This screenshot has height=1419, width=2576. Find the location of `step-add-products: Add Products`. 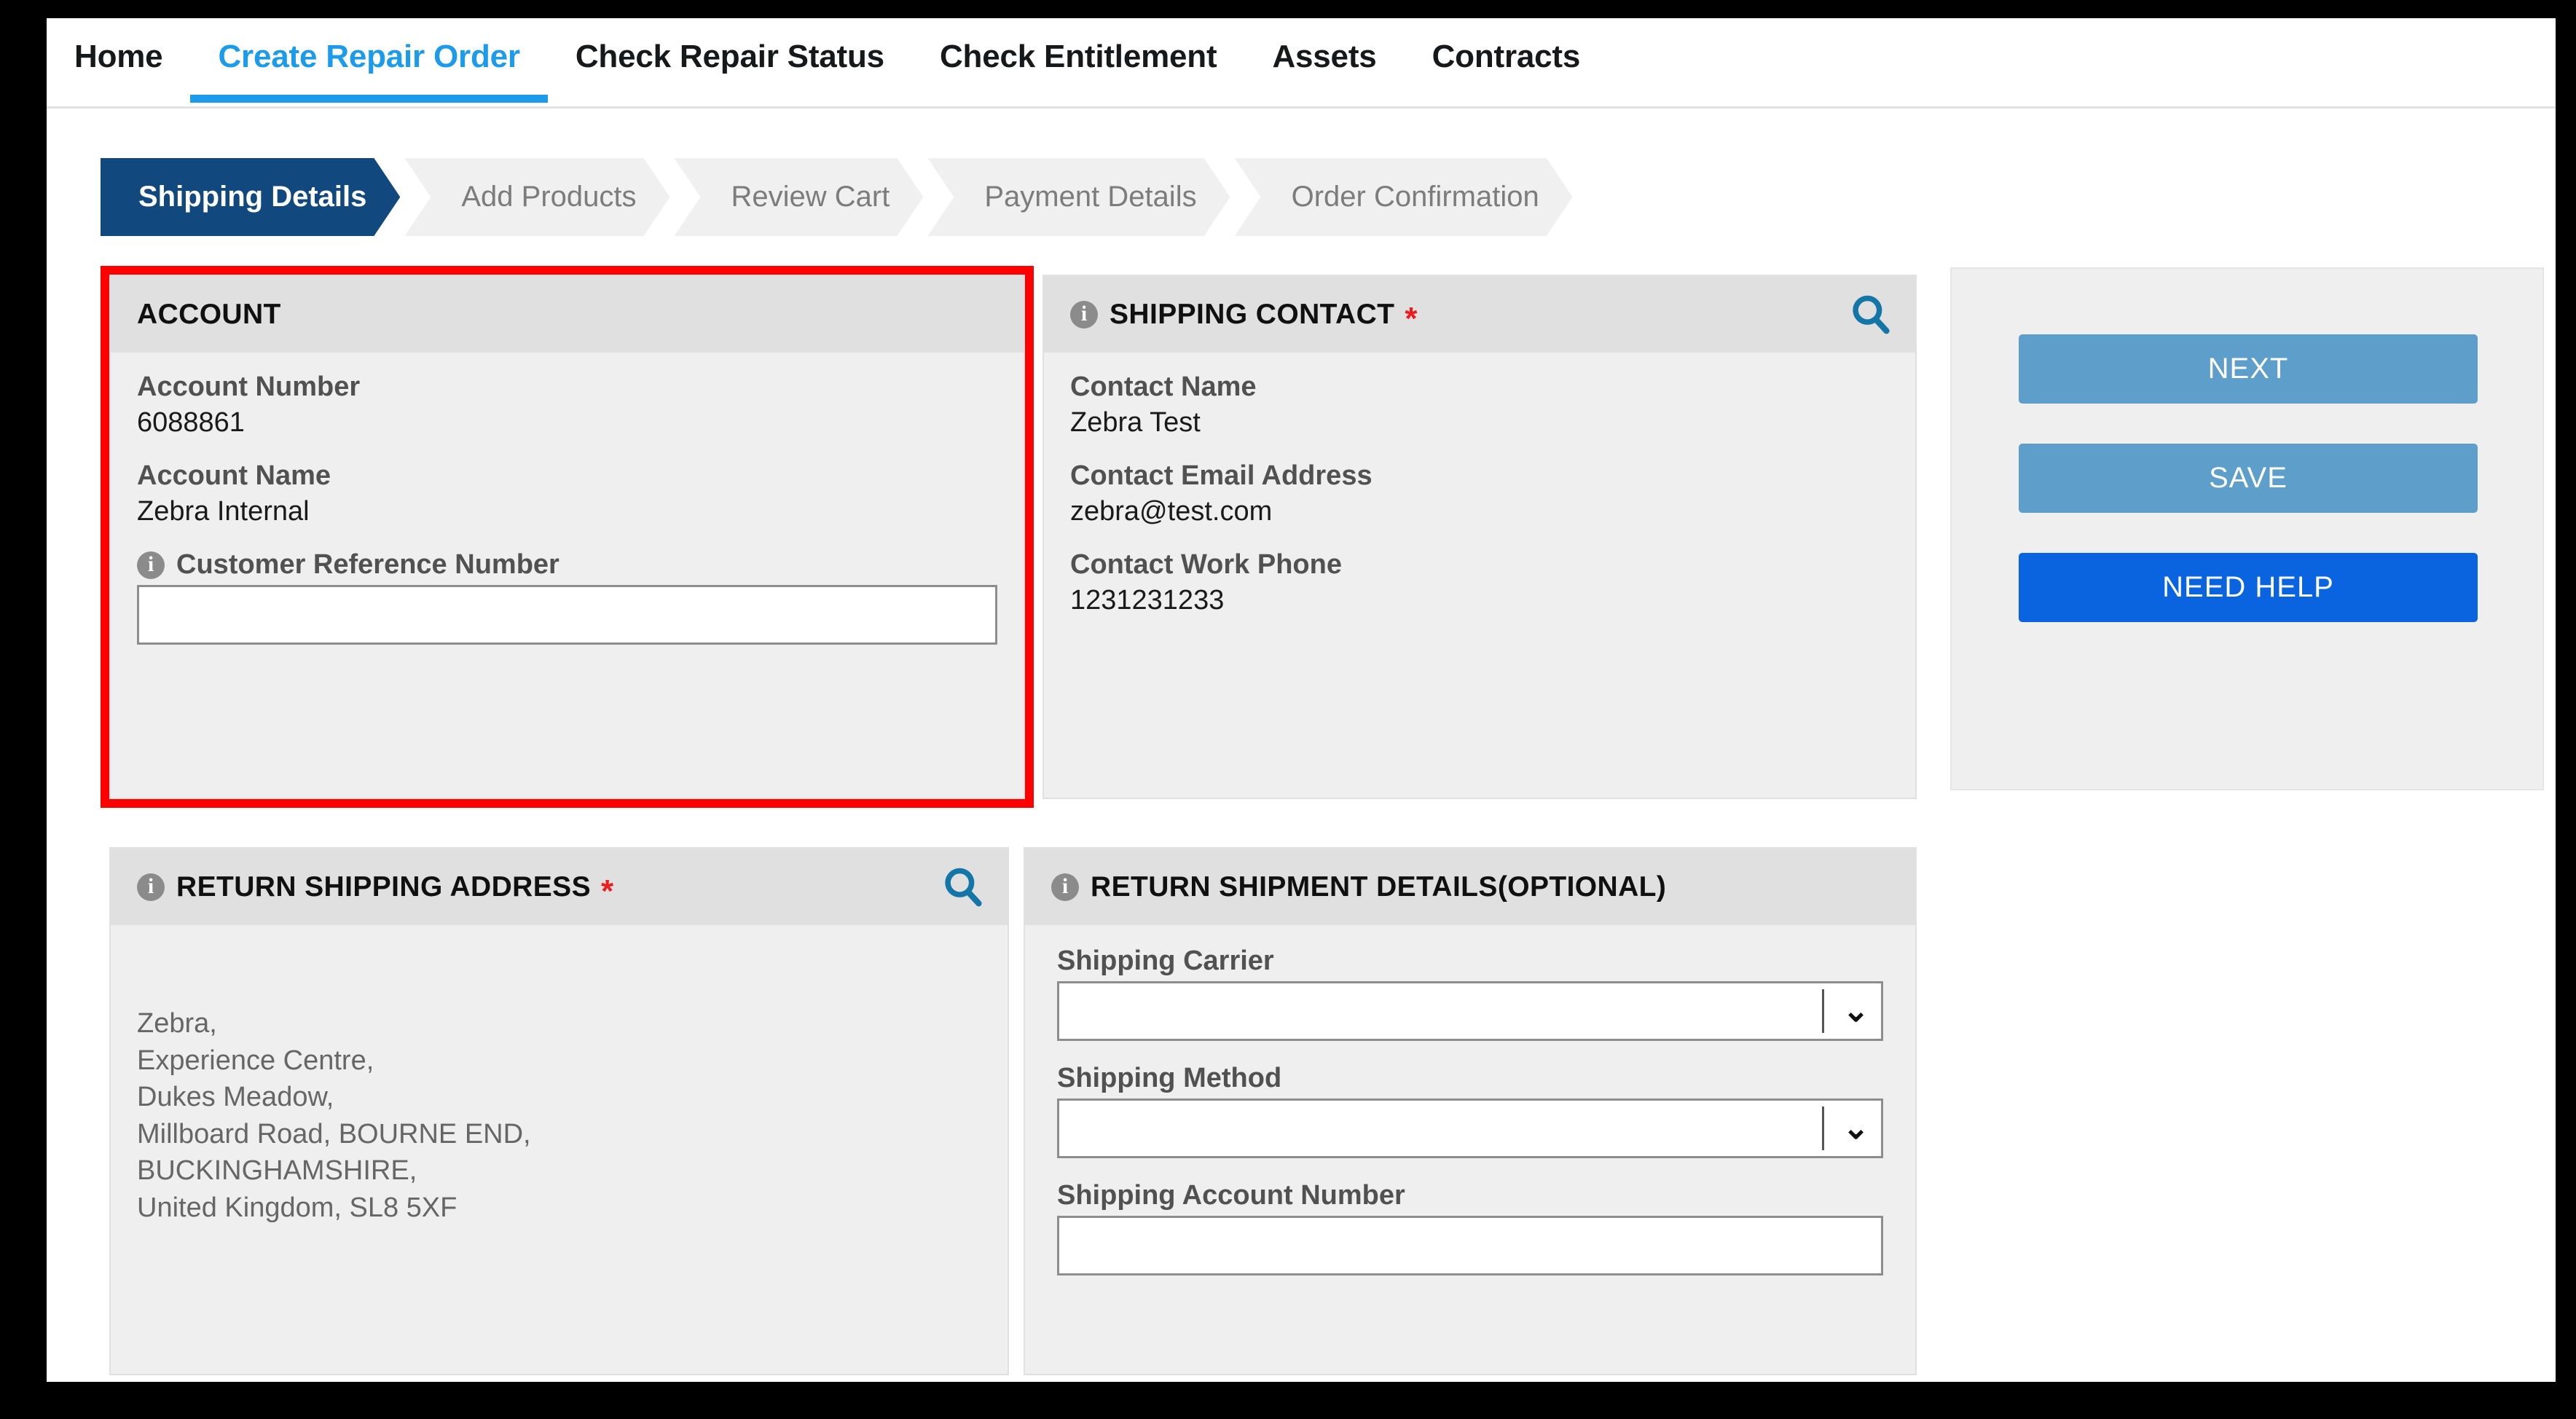

step-add-products: Add Products is located at coordinates (536, 197).